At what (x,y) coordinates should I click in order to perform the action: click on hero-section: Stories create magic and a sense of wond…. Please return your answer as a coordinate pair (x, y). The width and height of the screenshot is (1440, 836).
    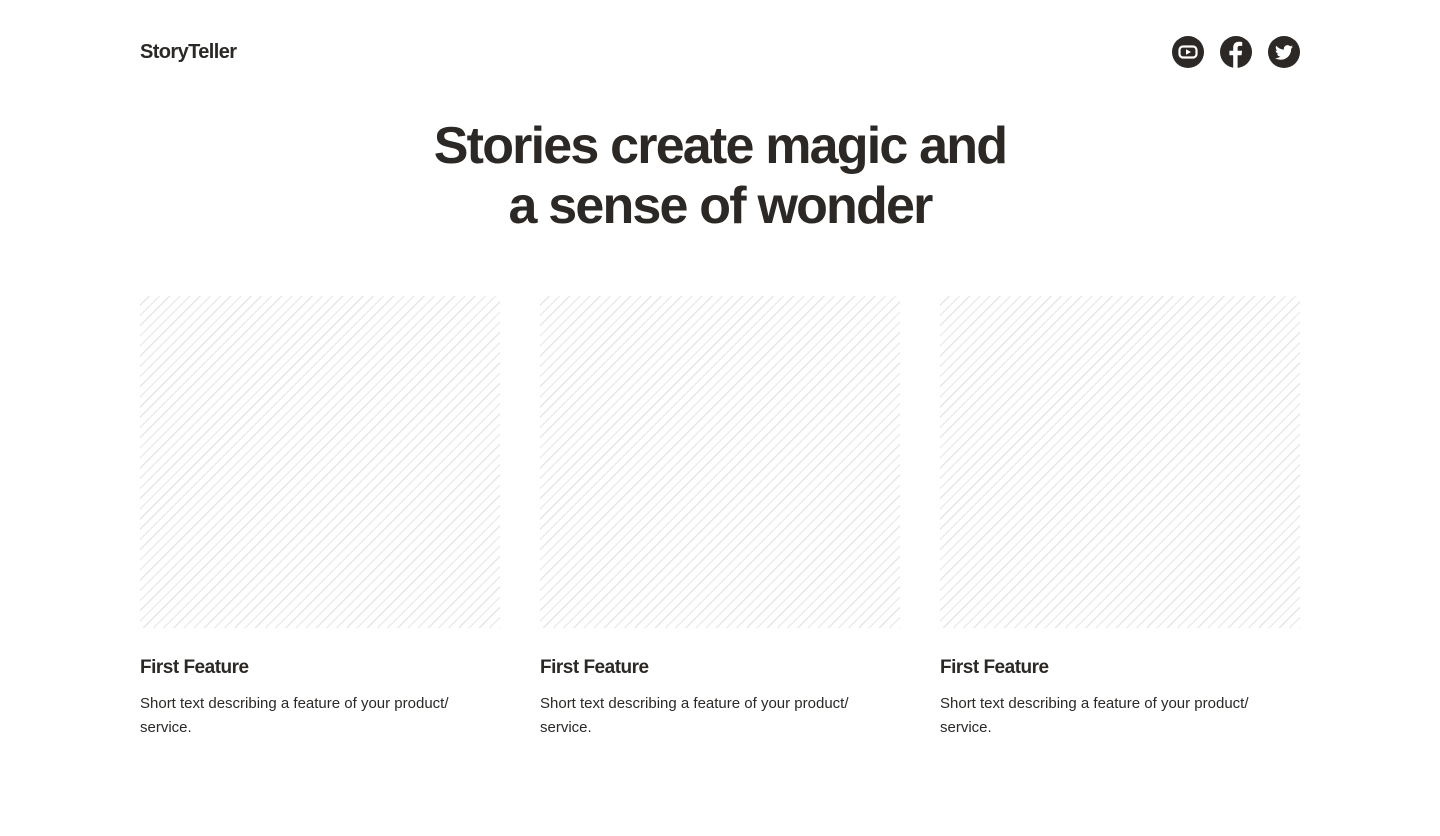
    Looking at the image, I should click on (720, 176).